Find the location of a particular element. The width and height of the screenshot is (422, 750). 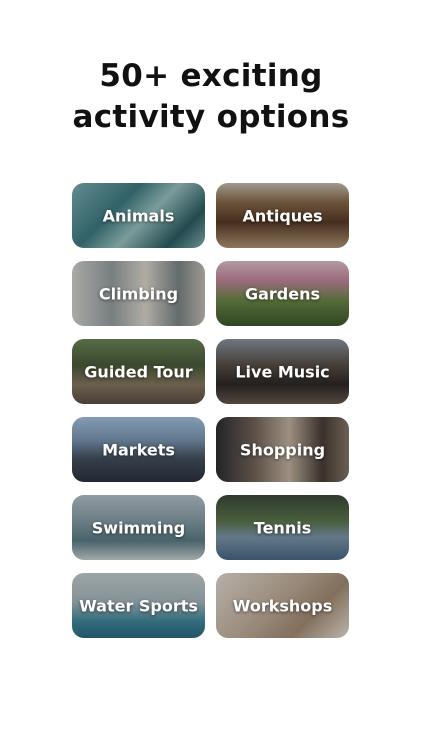

activity-label: Tennis is located at coordinates (282, 527).